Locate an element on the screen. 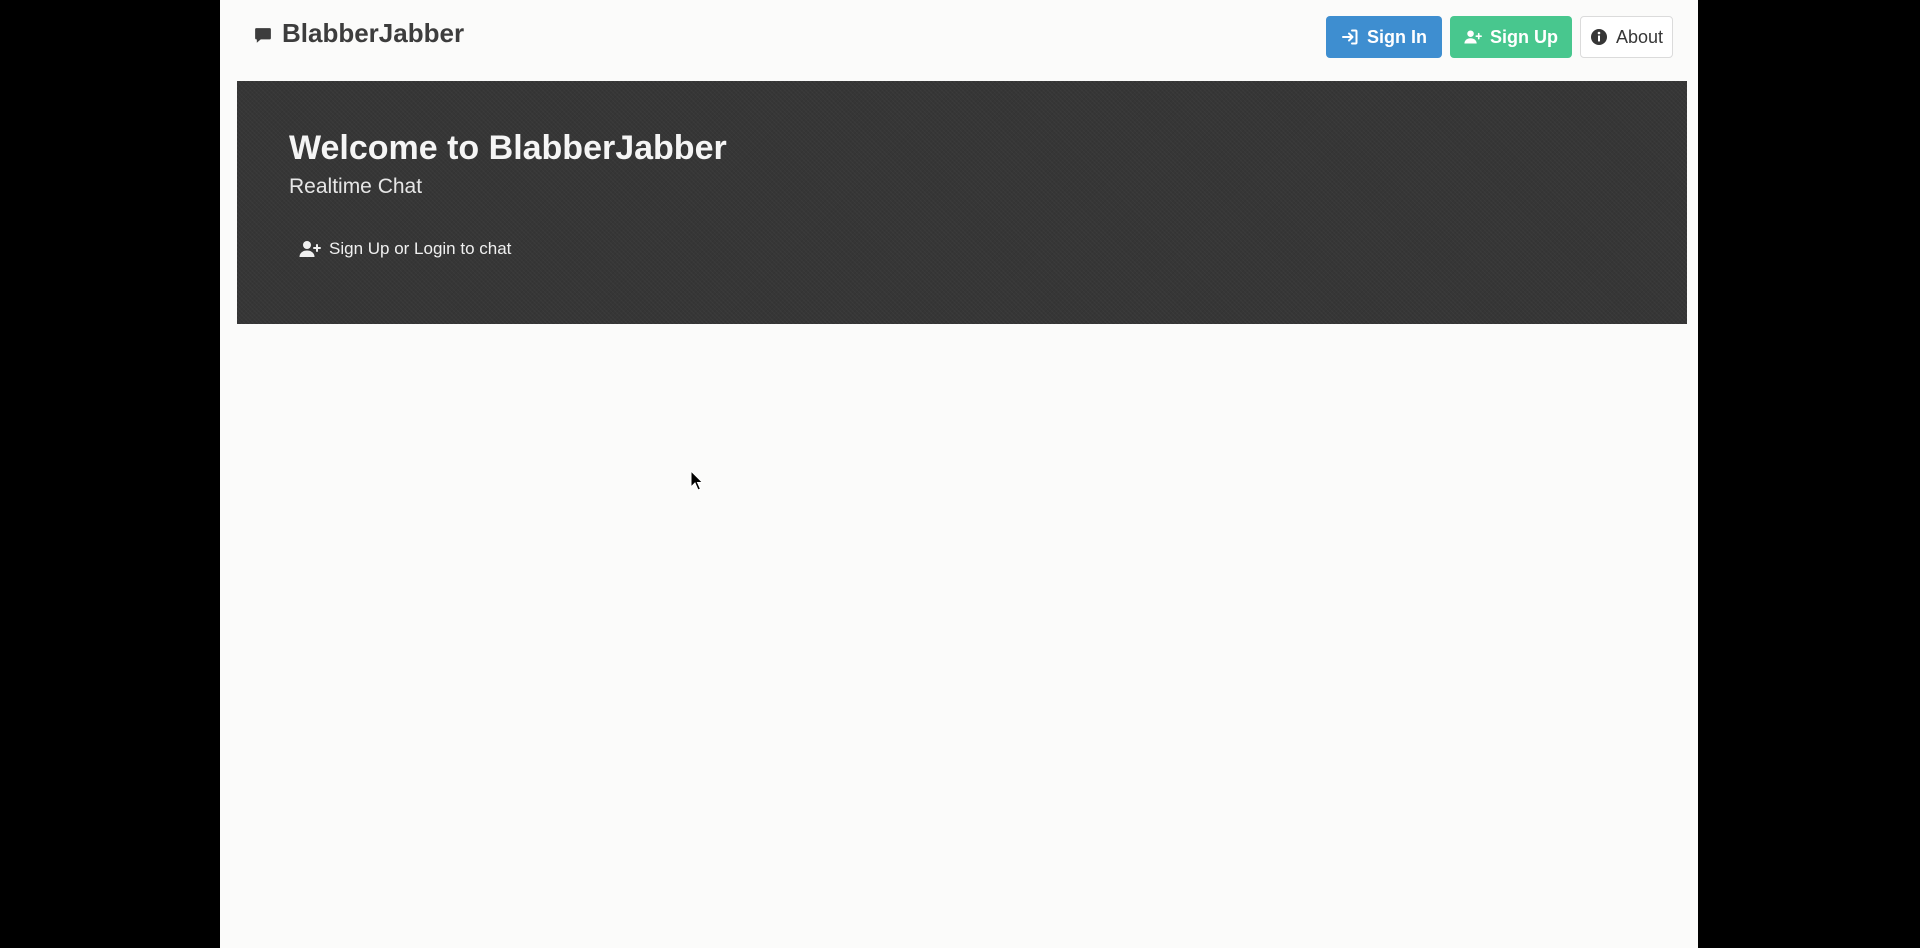 The width and height of the screenshot is (1920, 948). sign-in-button: Sign In is located at coordinates (1384, 37).